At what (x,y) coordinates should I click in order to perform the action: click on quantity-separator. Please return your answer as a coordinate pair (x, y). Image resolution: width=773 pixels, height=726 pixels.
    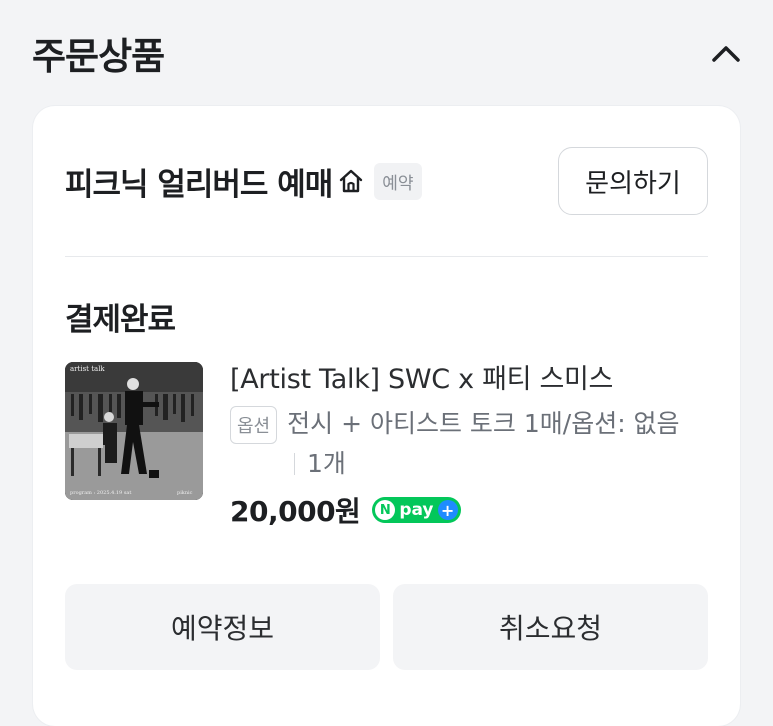
    Looking at the image, I should click on (294, 464).